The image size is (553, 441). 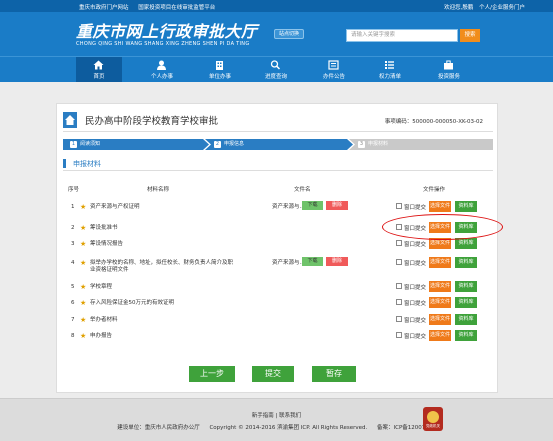 I want to click on nav-progress: 进度查询, so click(x=276, y=69).